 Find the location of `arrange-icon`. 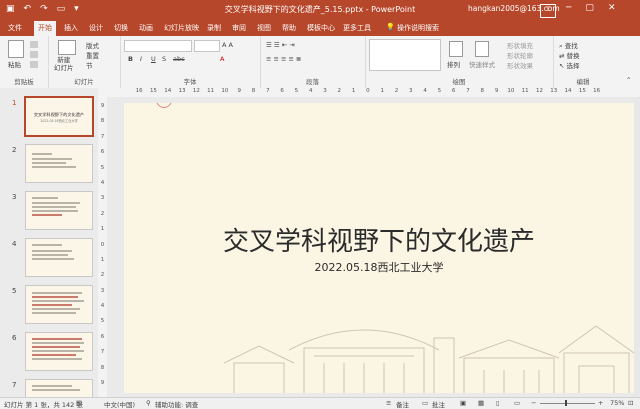

arrange-icon is located at coordinates (456, 49).